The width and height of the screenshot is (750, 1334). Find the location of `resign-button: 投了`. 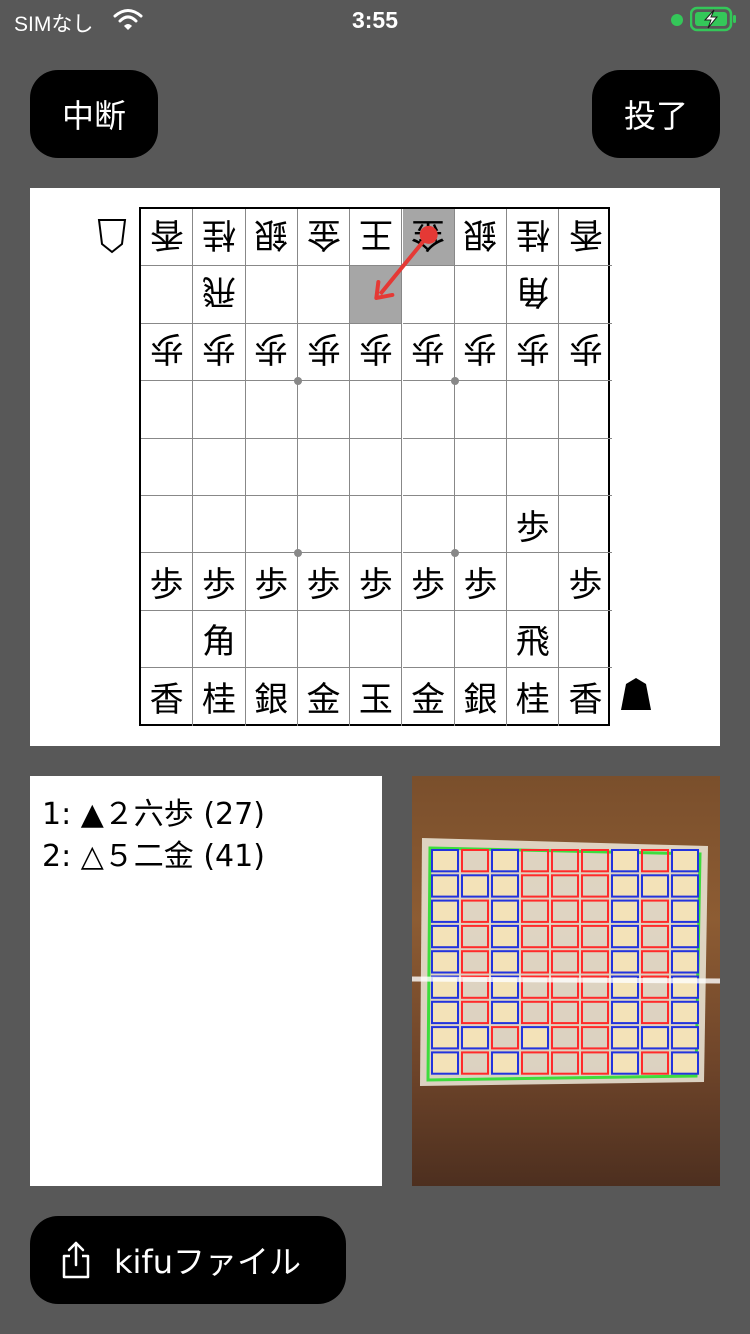

resign-button: 投了 is located at coordinates (656, 114).